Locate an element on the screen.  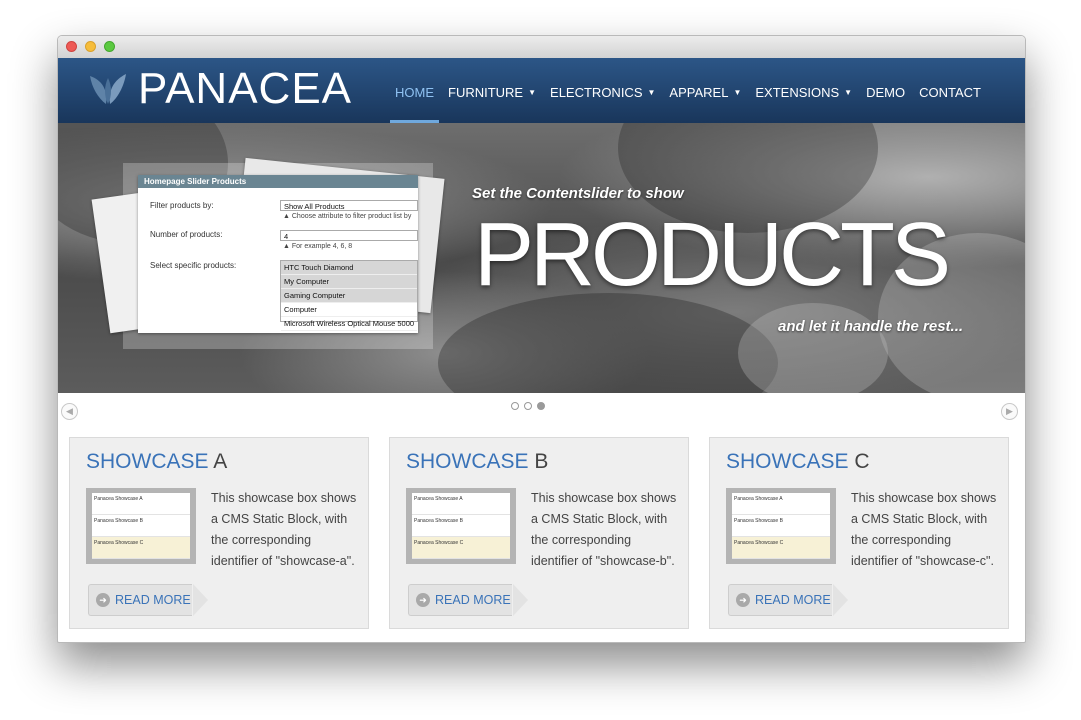
nav-contact: CONTACT is located at coordinates (950, 90).